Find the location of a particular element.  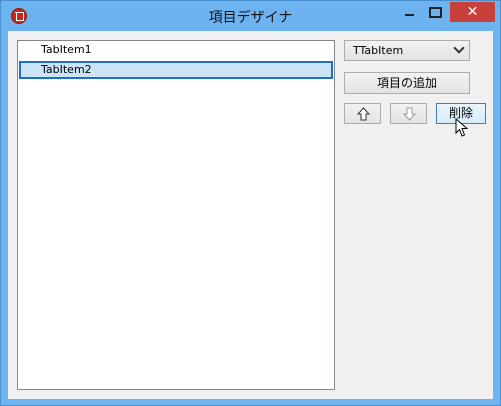

list-item: TabItem2 is located at coordinates (176, 70).